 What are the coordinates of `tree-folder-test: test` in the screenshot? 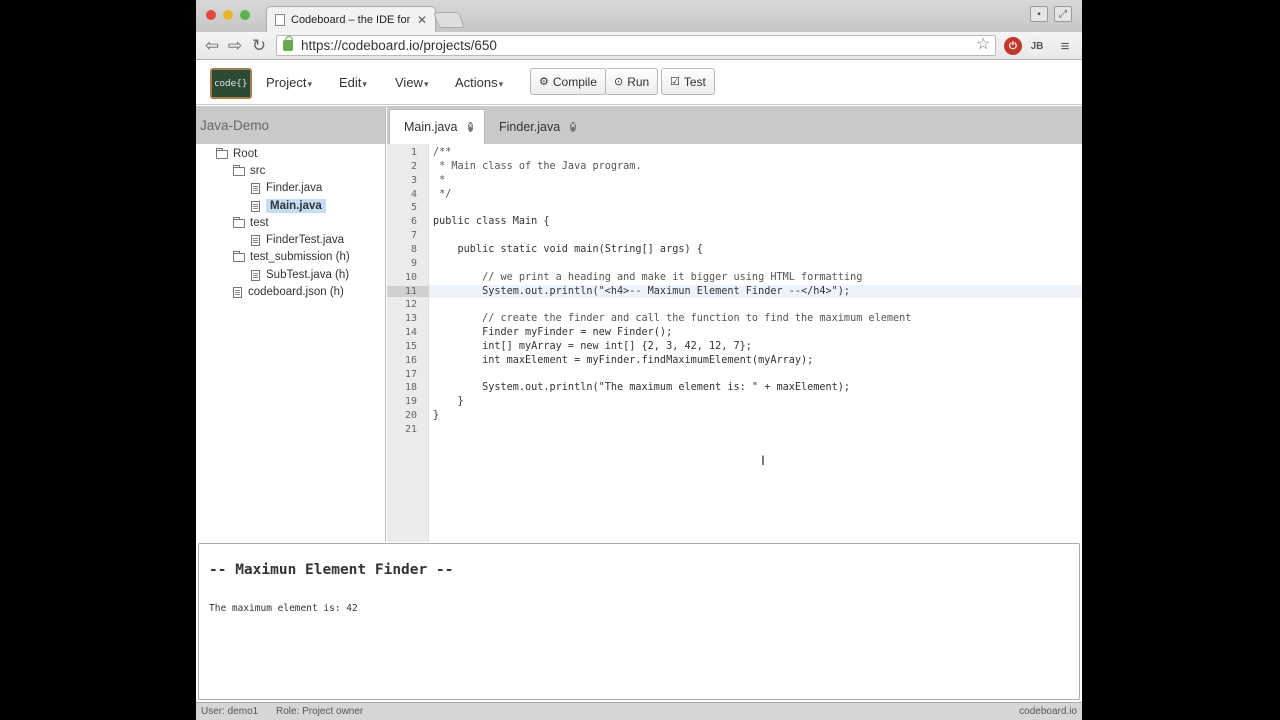 It's located at (251, 222).